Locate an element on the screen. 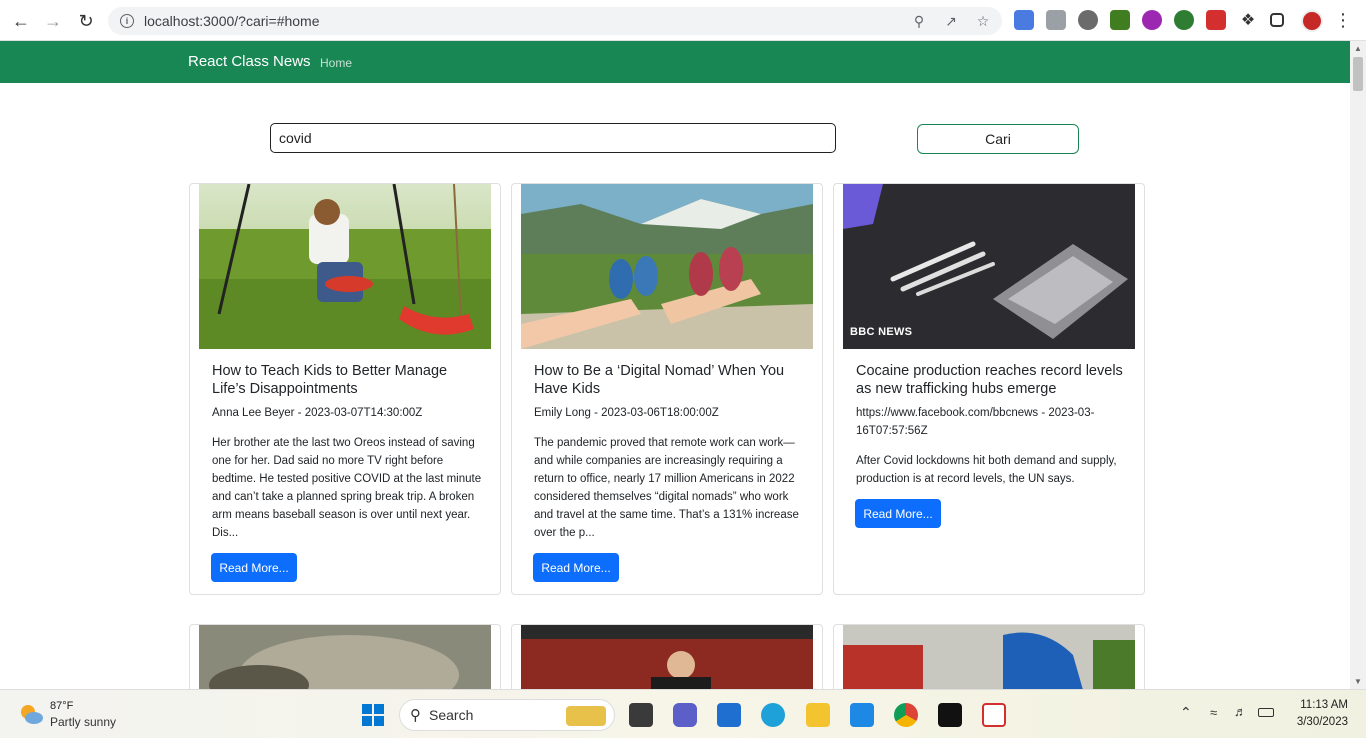 The height and width of the screenshot is (738, 1366). card-meta: Anna Lee Beyer - 2023-03-07T14:30:00Z is located at coordinates (317, 413).